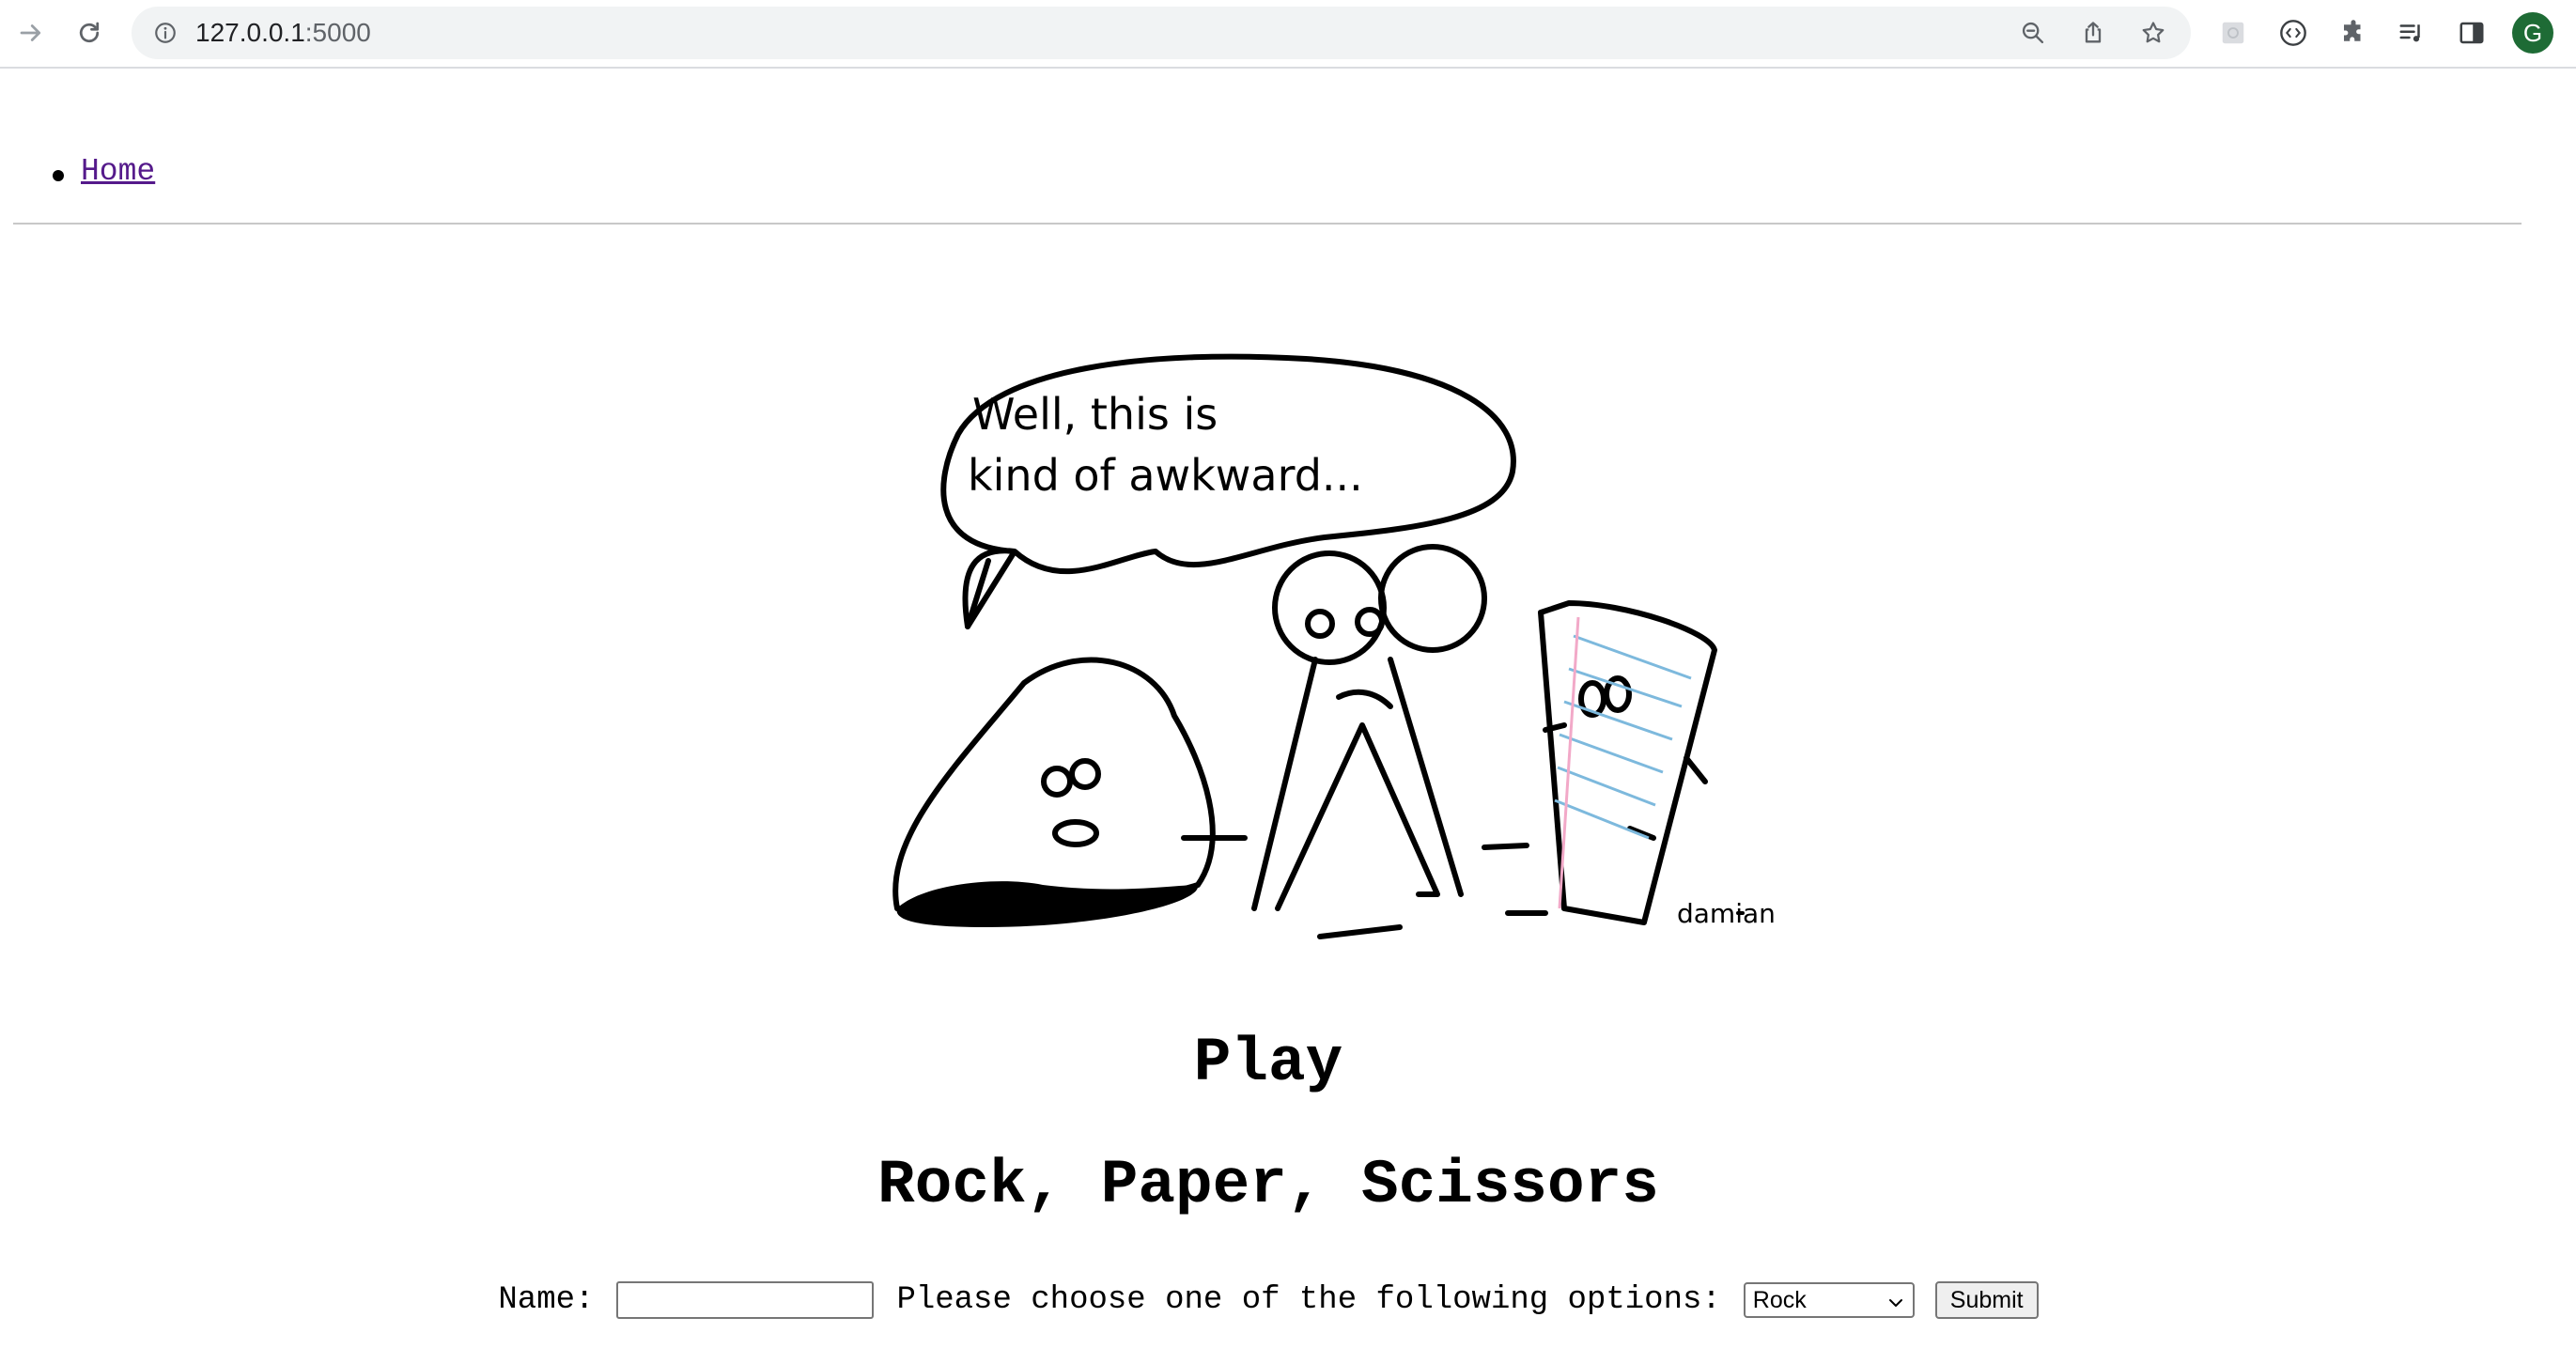 The width and height of the screenshot is (2576, 1364). Describe the element at coordinates (1334, 646) in the screenshot. I see `rock-paper-scissors-cartoon: Well, this is kind of awkward... damian` at that location.